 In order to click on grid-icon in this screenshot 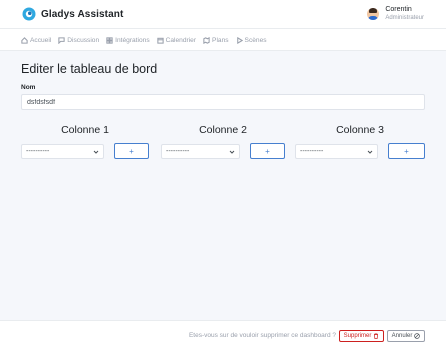, I will do `click(109, 40)`.